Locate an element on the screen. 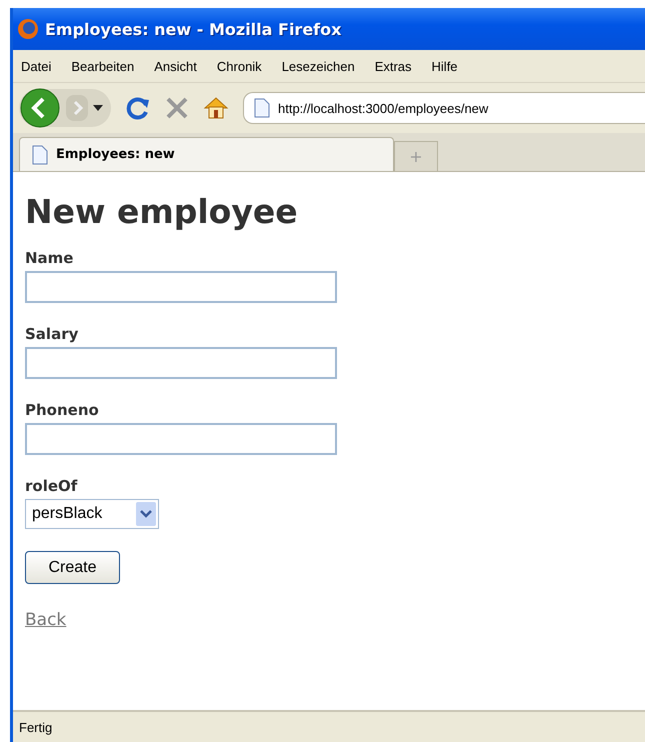 The height and width of the screenshot is (742, 645). home-icon is located at coordinates (216, 108).